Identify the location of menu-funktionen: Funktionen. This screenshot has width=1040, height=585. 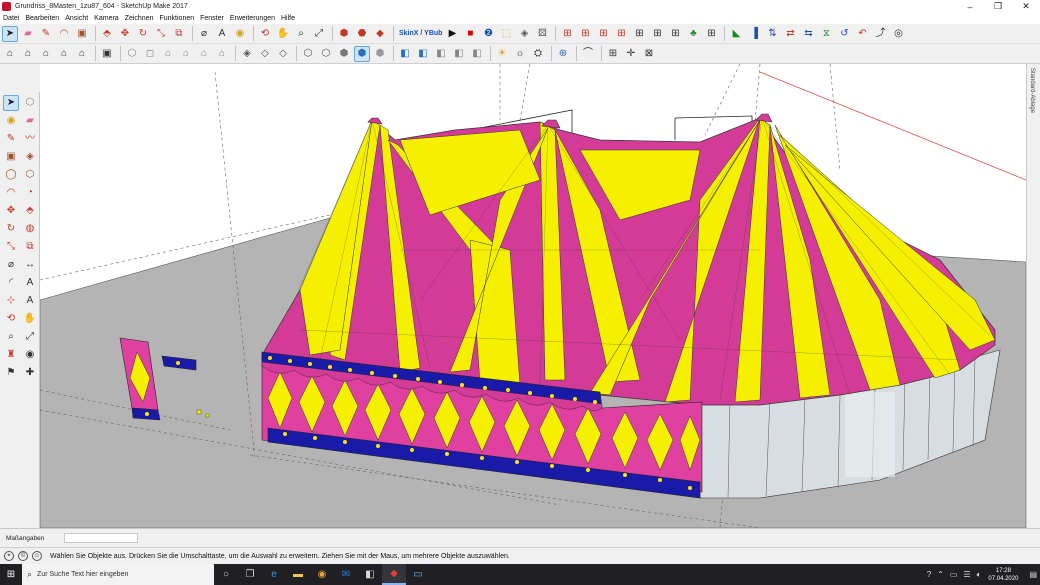
(176, 18).